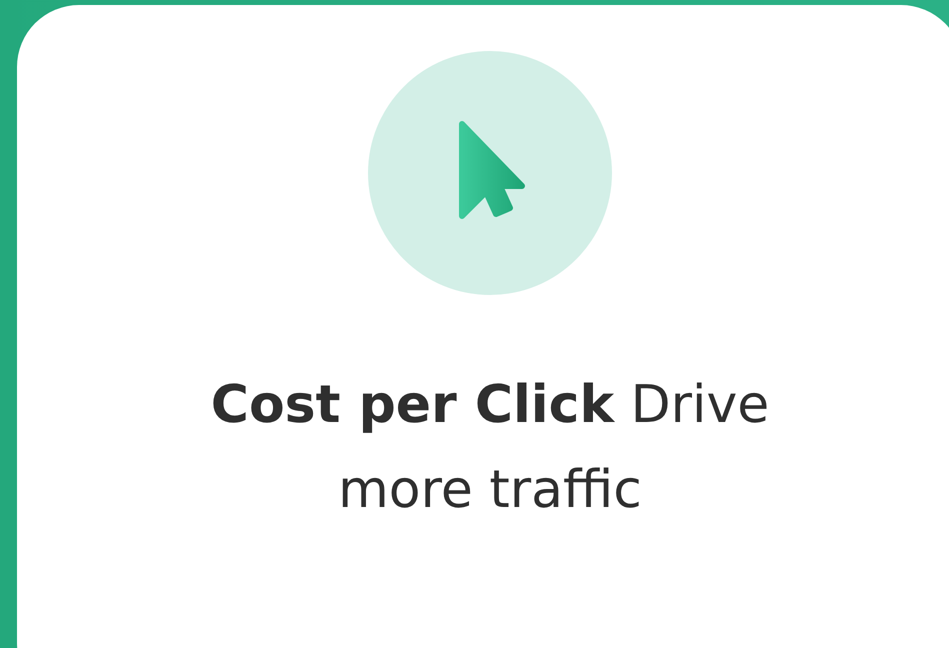 Image resolution: width=949 pixels, height=648 pixels. Describe the element at coordinates (492, 170) in the screenshot. I see `cursor-icon` at that location.